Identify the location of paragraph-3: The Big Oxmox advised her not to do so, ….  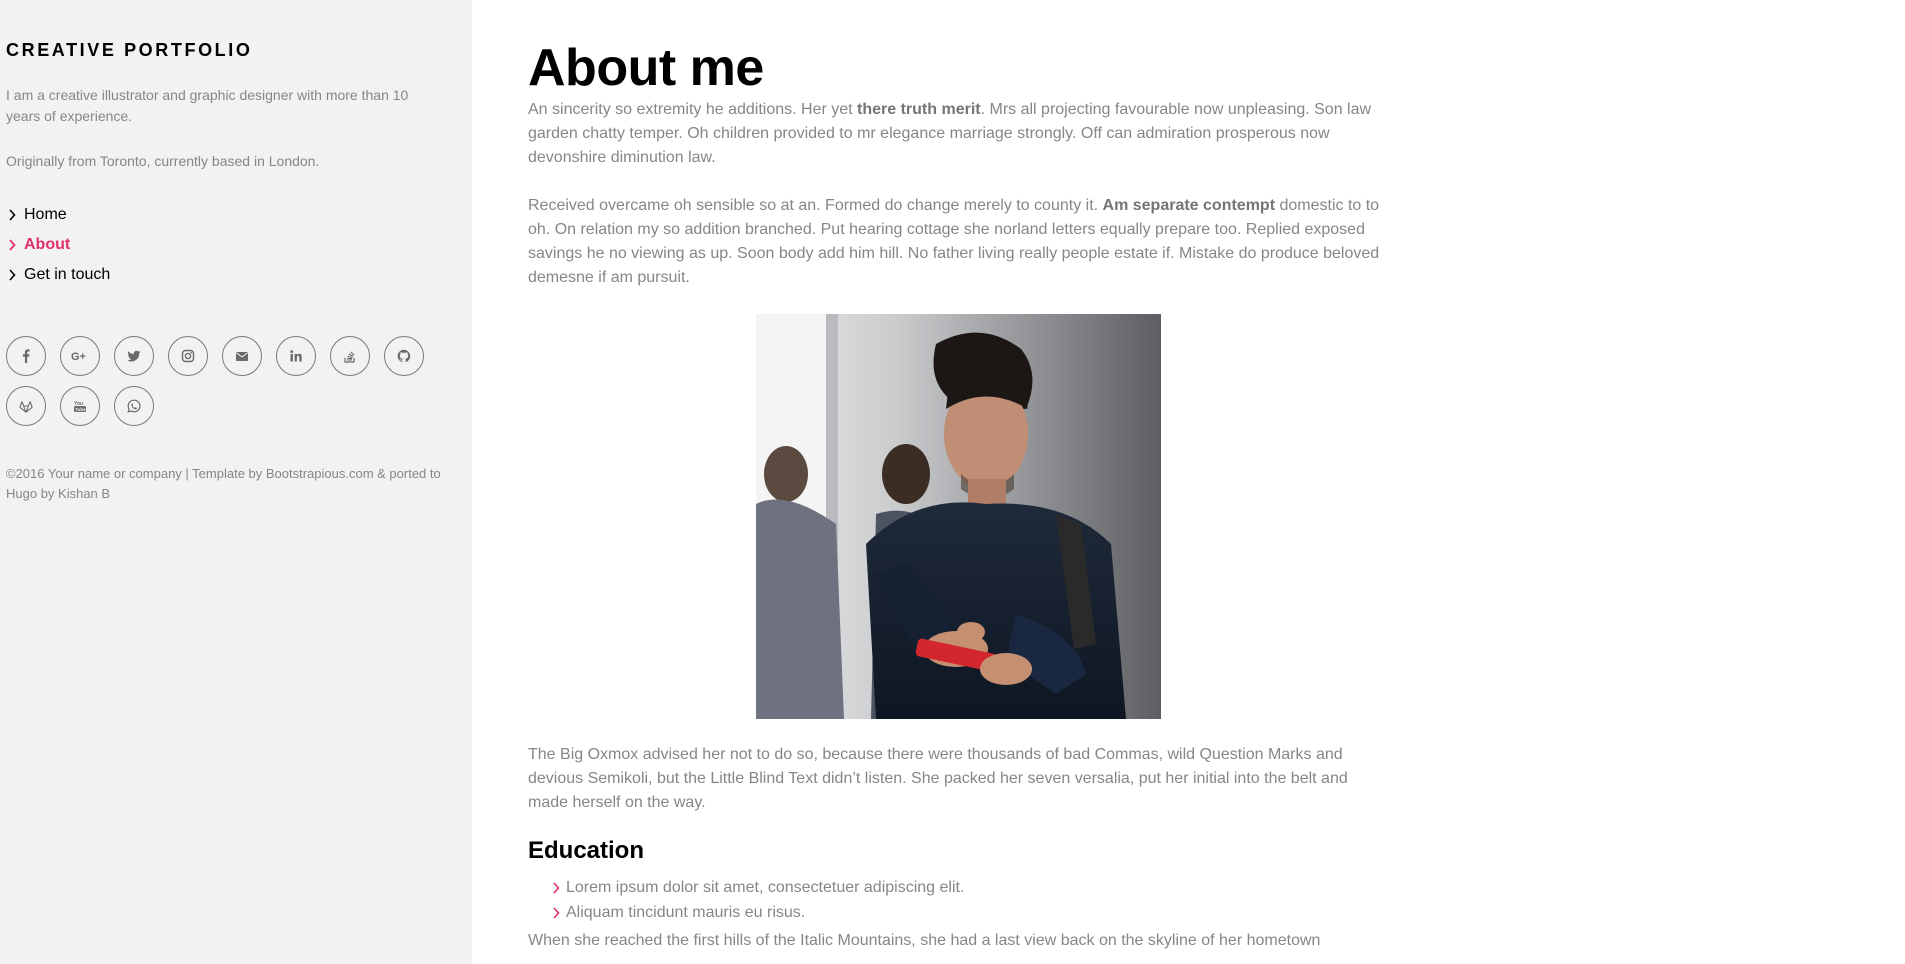
(938, 778).